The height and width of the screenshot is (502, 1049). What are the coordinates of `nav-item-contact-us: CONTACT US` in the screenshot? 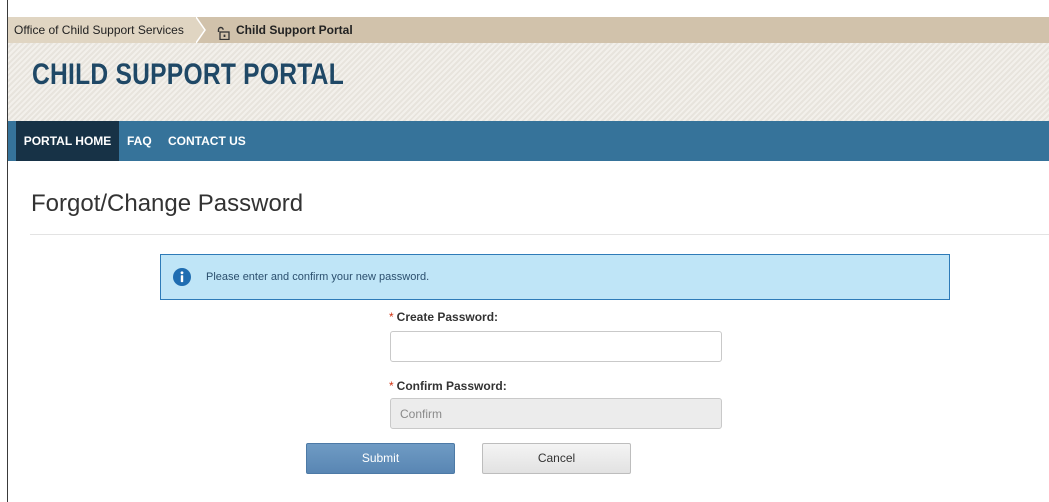 It's located at (207, 141).